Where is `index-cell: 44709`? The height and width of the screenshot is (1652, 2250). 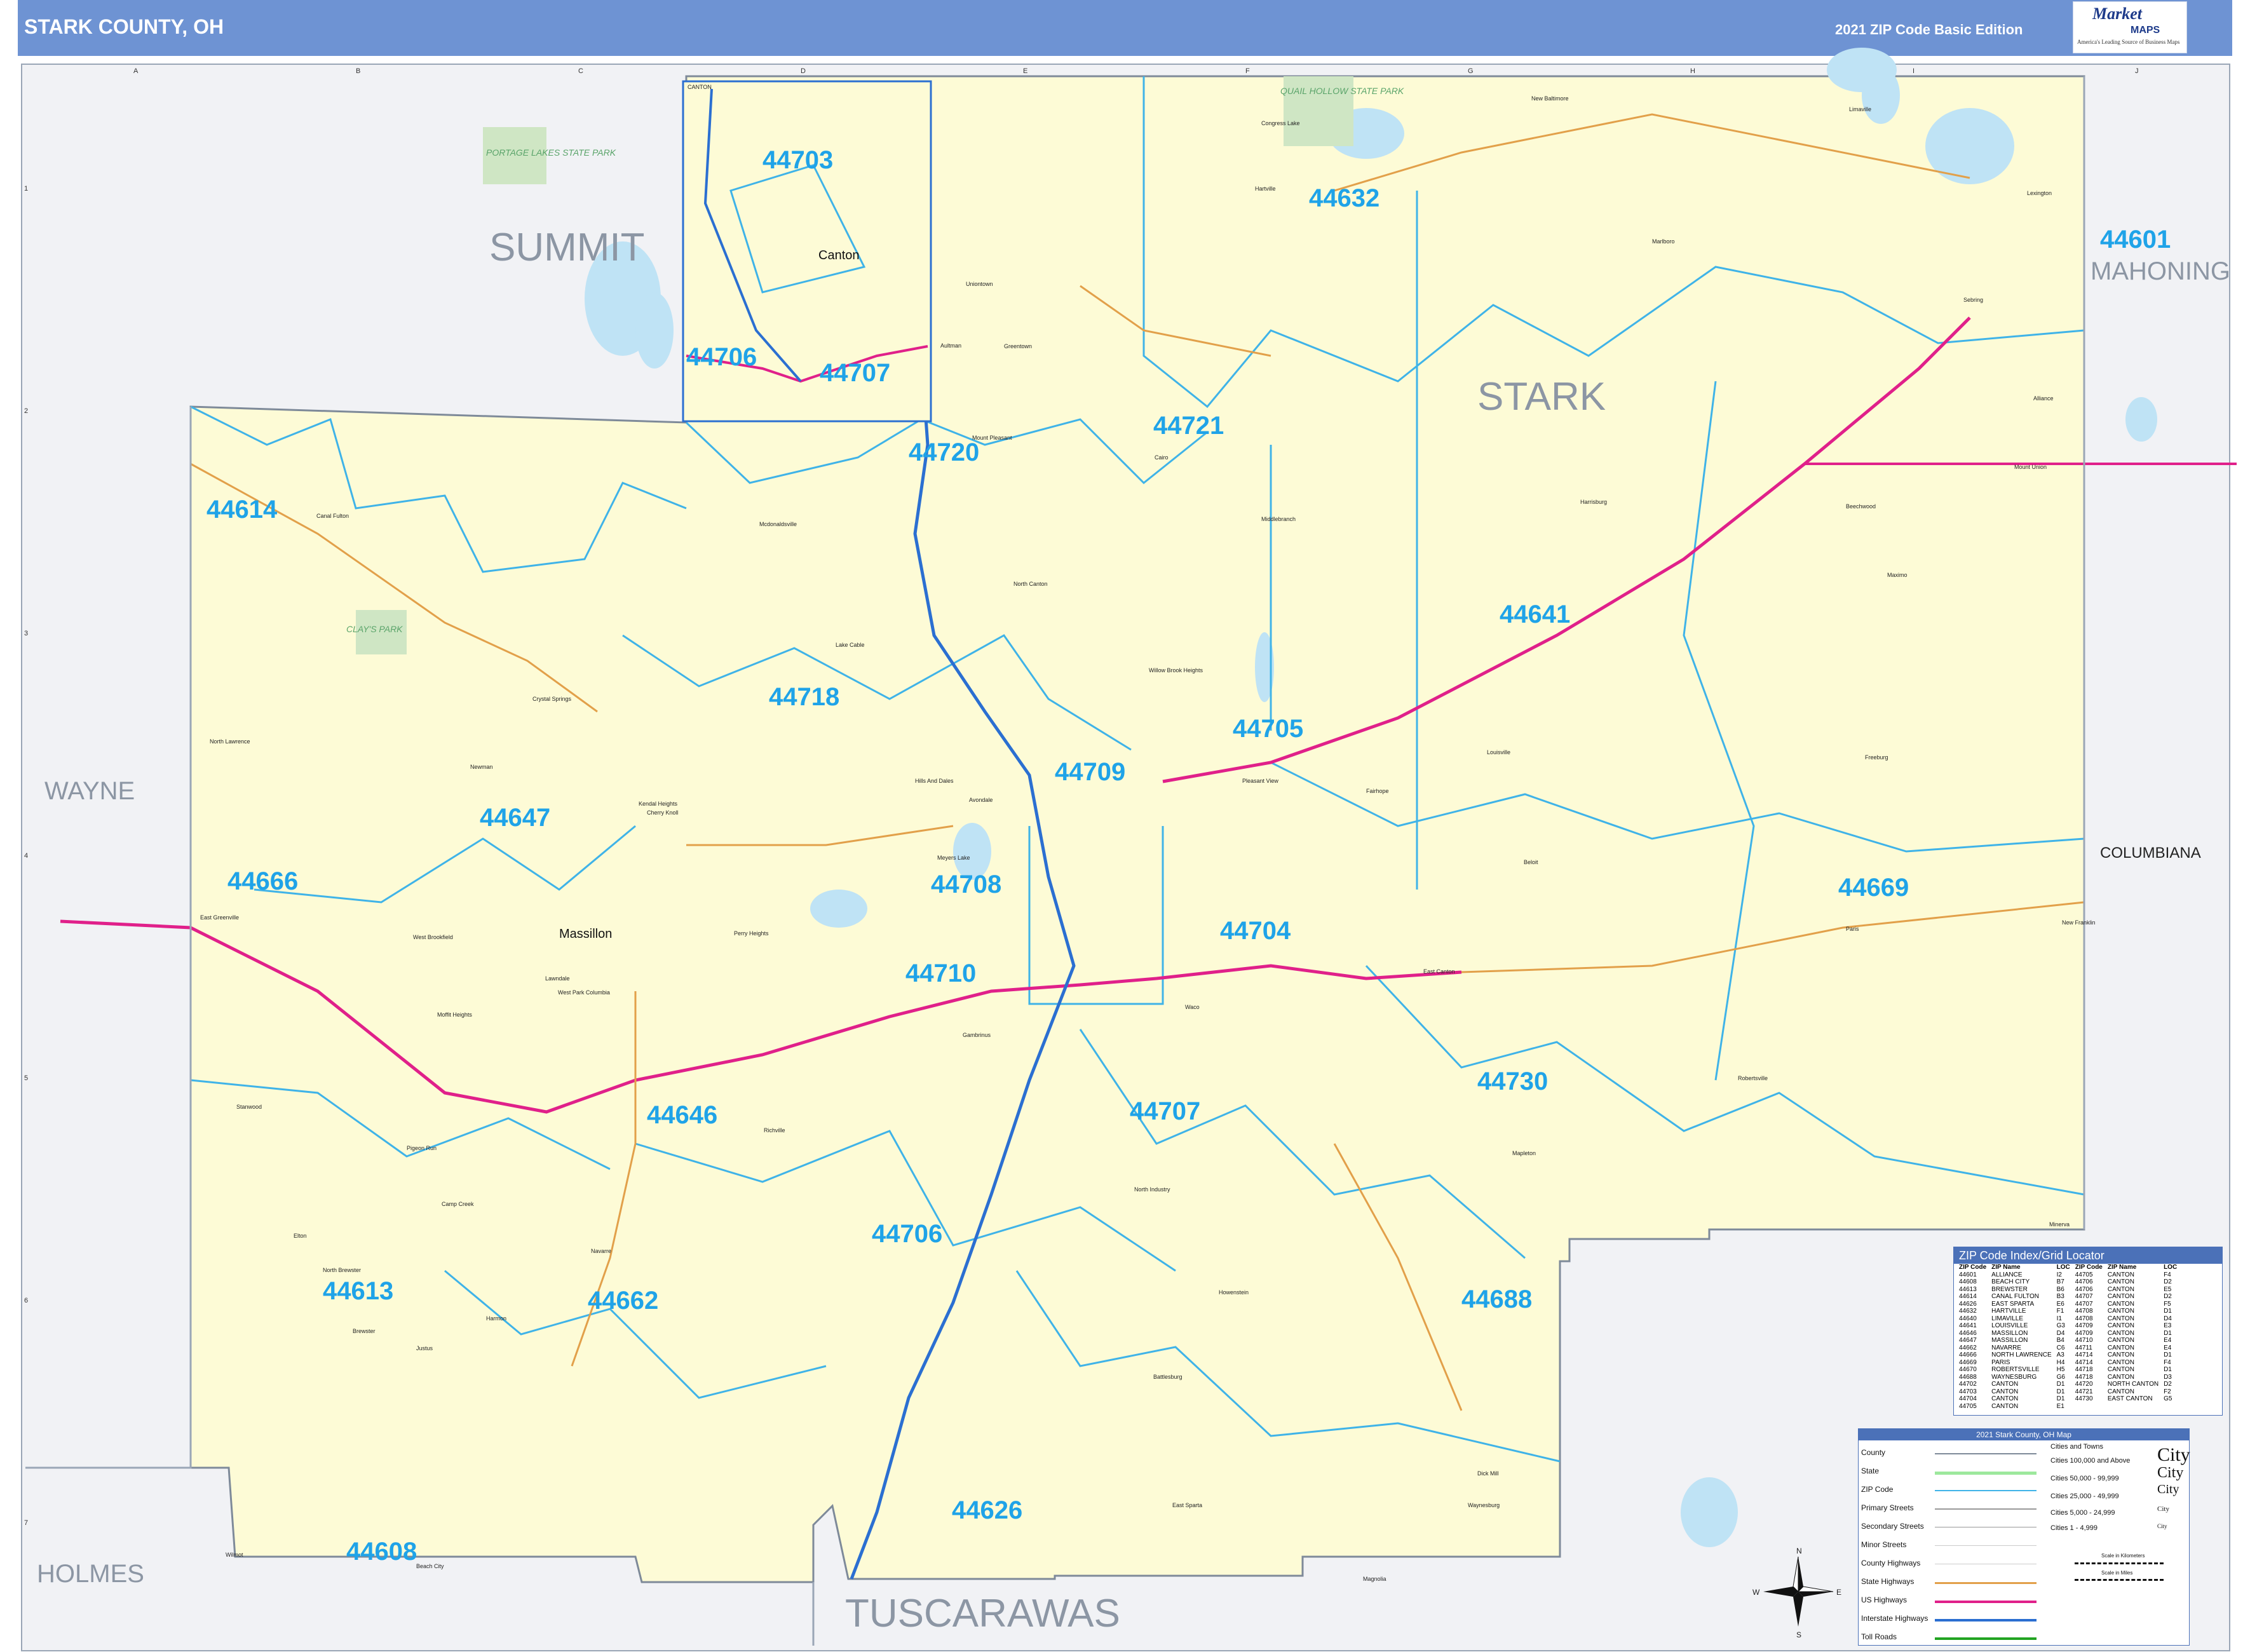 index-cell: 44709 is located at coordinates (2084, 1325).